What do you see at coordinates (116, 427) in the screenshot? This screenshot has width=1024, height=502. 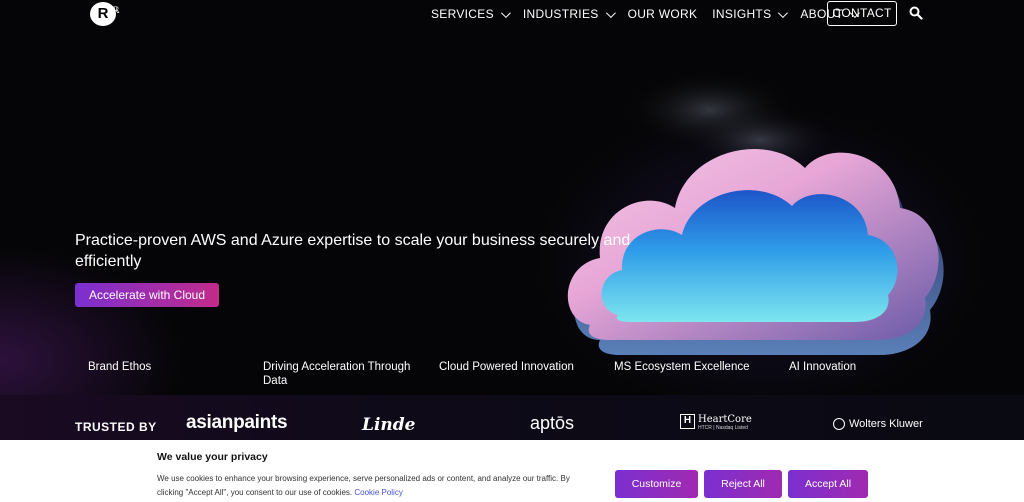 I see `trusted-by-label: TRUSTED BY` at bounding box center [116, 427].